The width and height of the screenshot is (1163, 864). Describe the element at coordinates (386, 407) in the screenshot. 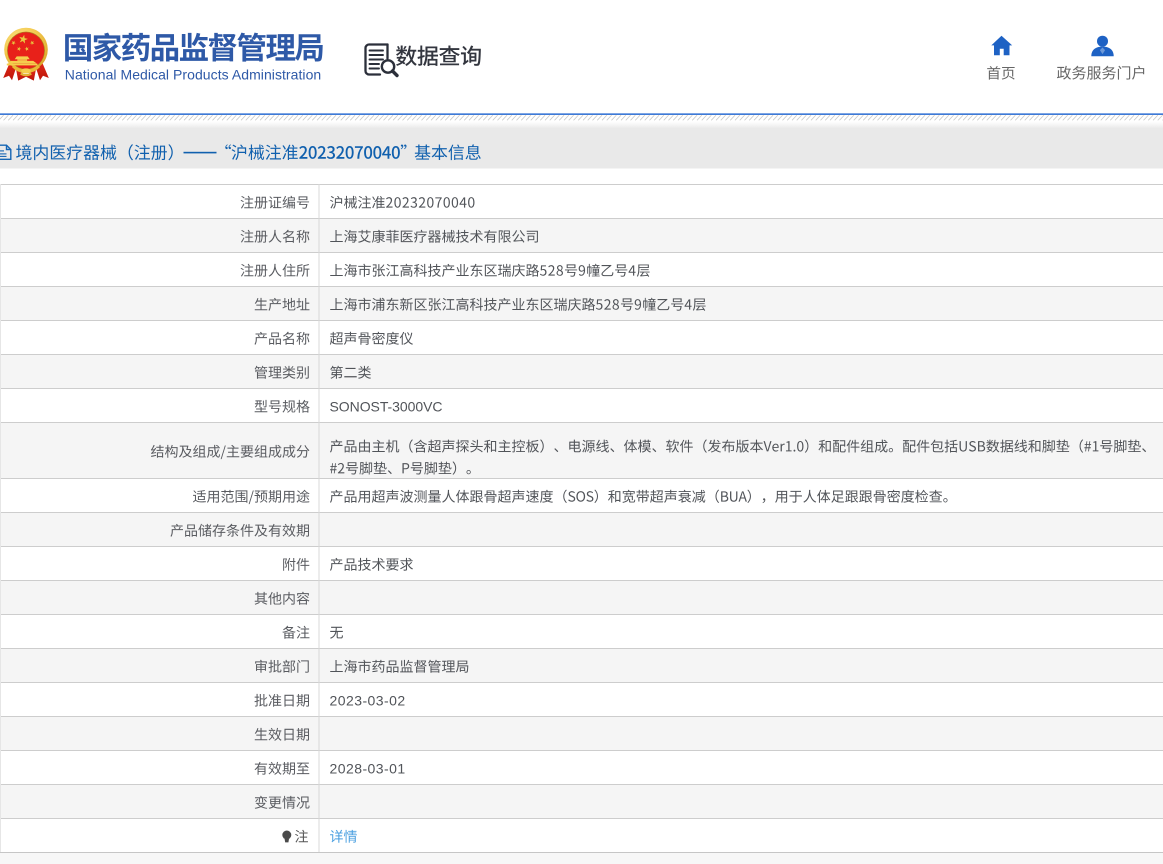

I see `svg-text: SONOST-3000VC` at that location.